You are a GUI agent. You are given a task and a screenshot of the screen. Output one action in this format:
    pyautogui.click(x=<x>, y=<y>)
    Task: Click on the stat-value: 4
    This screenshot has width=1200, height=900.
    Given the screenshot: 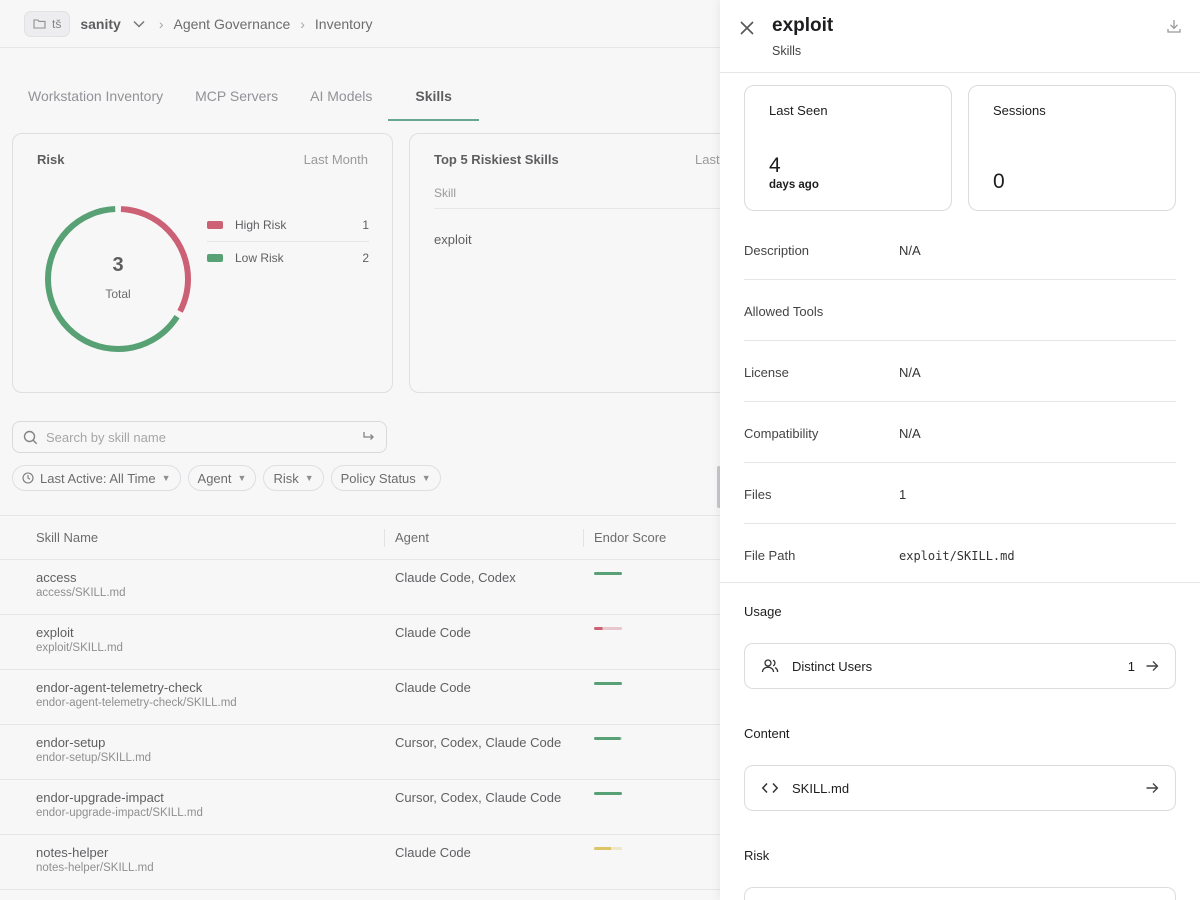 What is the action you would take?
    pyautogui.click(x=775, y=165)
    